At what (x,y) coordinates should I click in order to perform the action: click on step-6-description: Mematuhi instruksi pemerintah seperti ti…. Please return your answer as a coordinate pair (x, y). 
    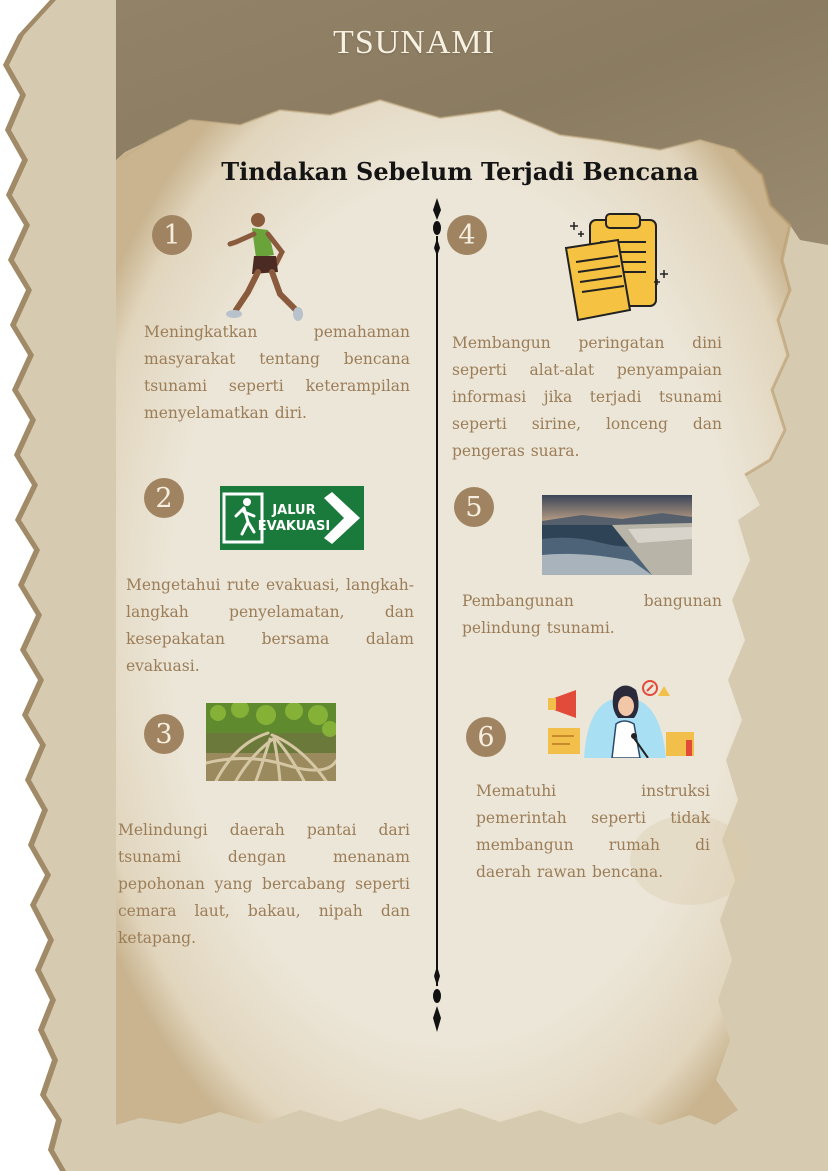
    Looking at the image, I should click on (593, 831).